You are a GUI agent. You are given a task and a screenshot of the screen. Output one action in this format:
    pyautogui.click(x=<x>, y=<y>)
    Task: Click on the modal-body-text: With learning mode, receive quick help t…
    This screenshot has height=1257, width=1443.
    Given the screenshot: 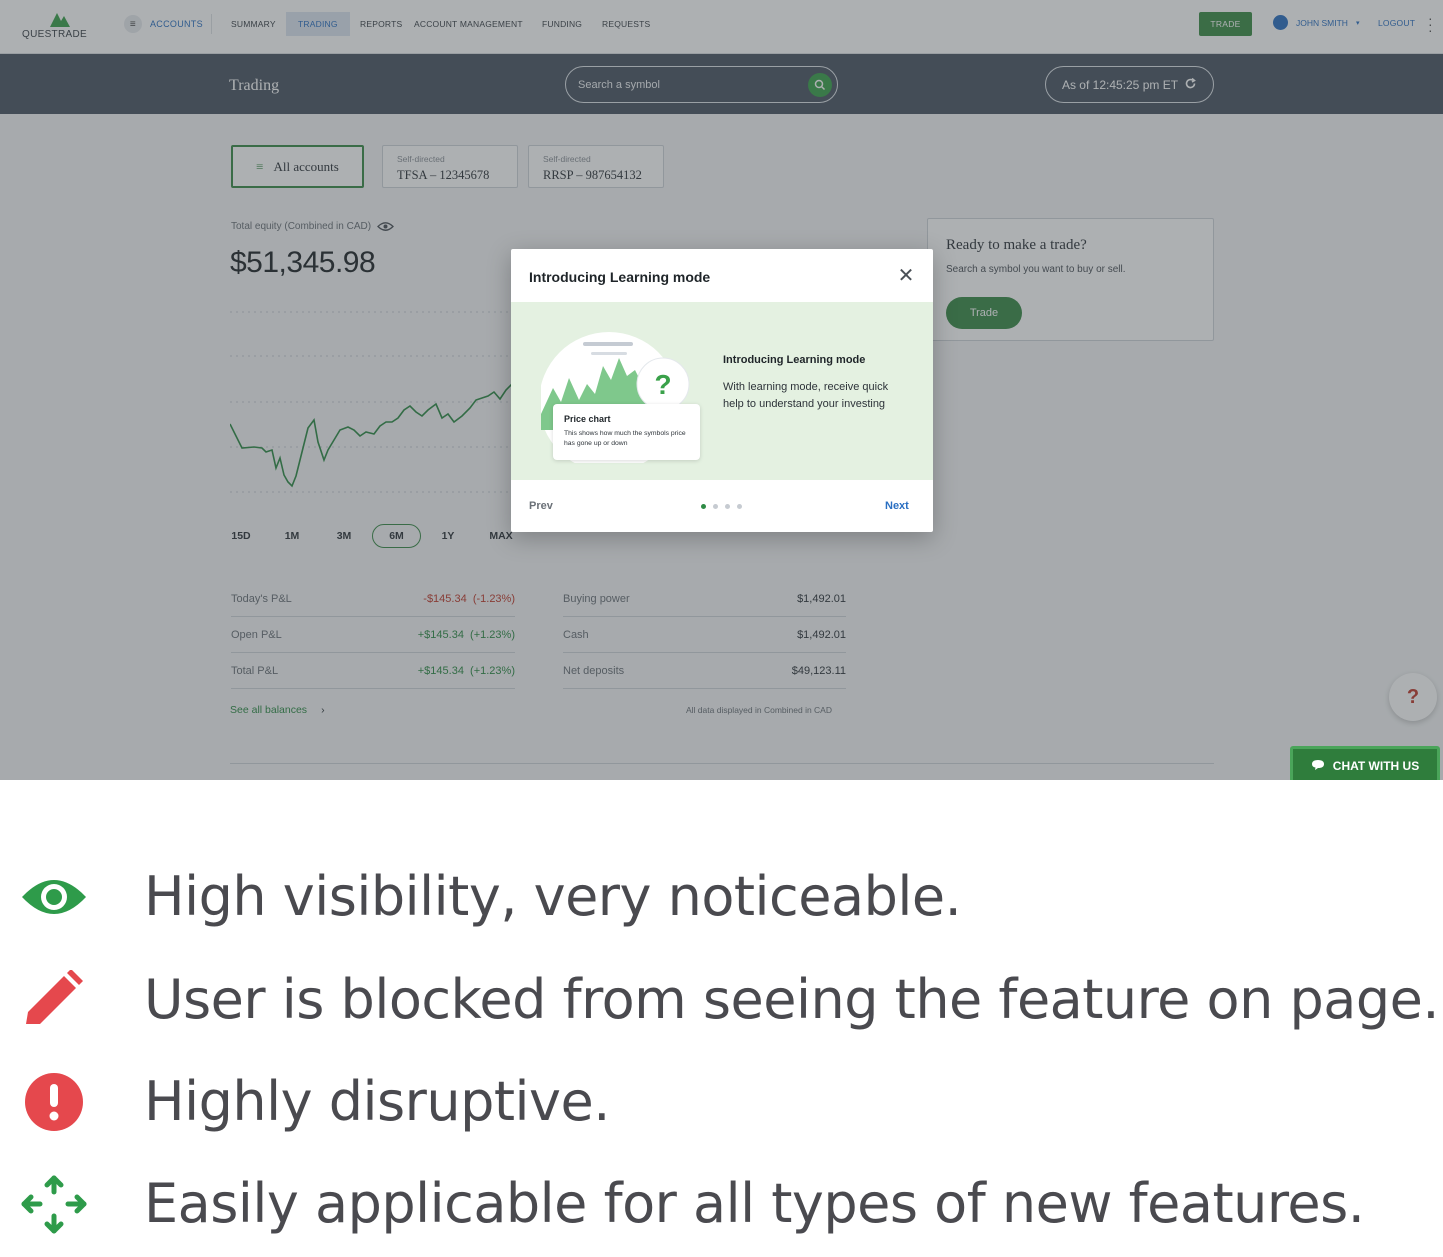 What is the action you would take?
    pyautogui.click(x=806, y=395)
    